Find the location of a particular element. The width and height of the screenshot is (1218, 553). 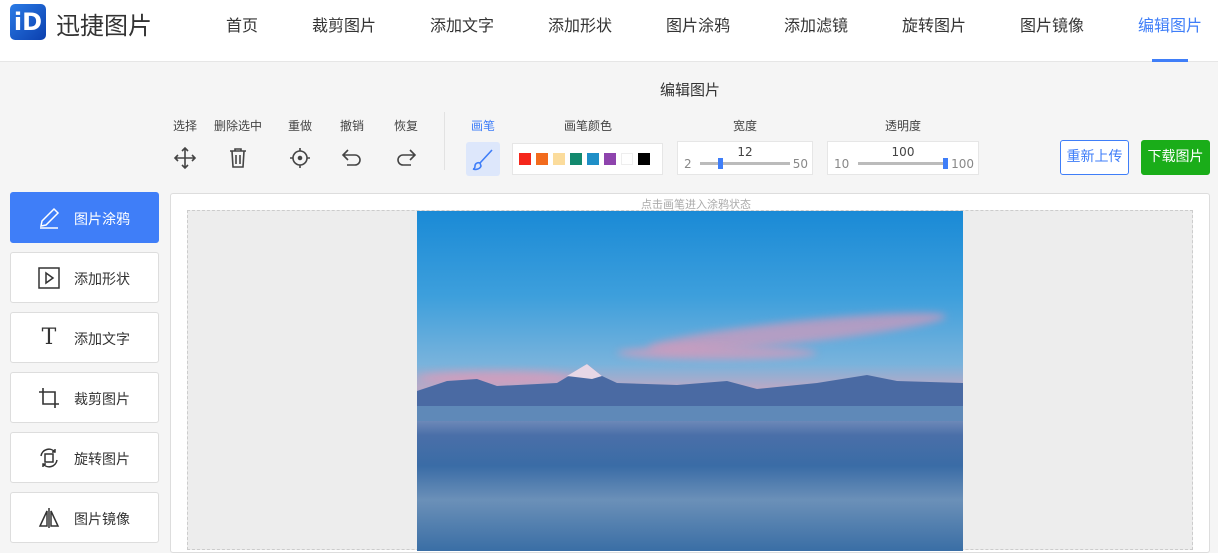

width-max: 50 is located at coordinates (800, 164).